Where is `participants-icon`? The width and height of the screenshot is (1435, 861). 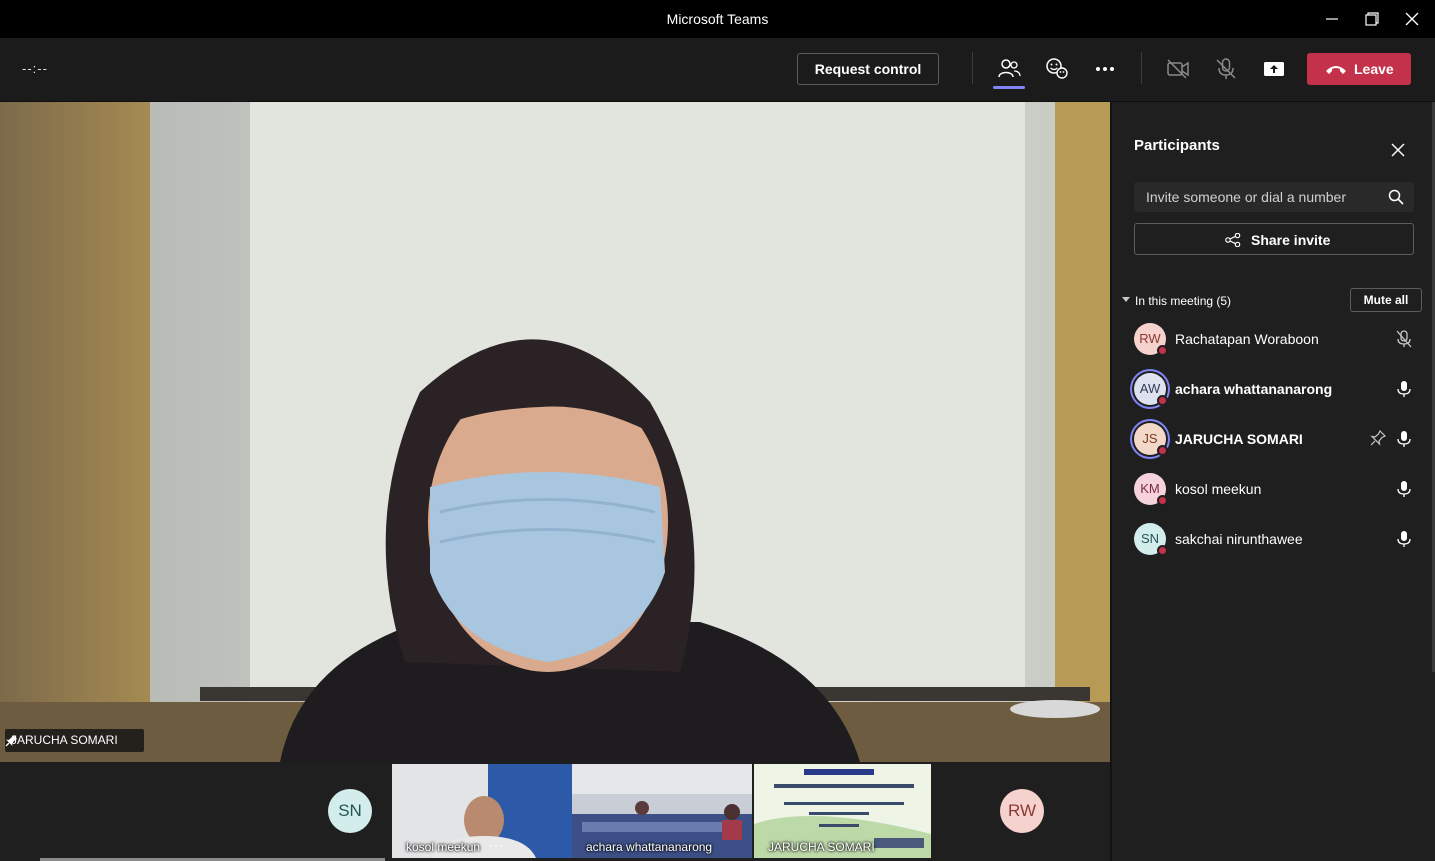
participants-icon is located at coordinates (1009, 68).